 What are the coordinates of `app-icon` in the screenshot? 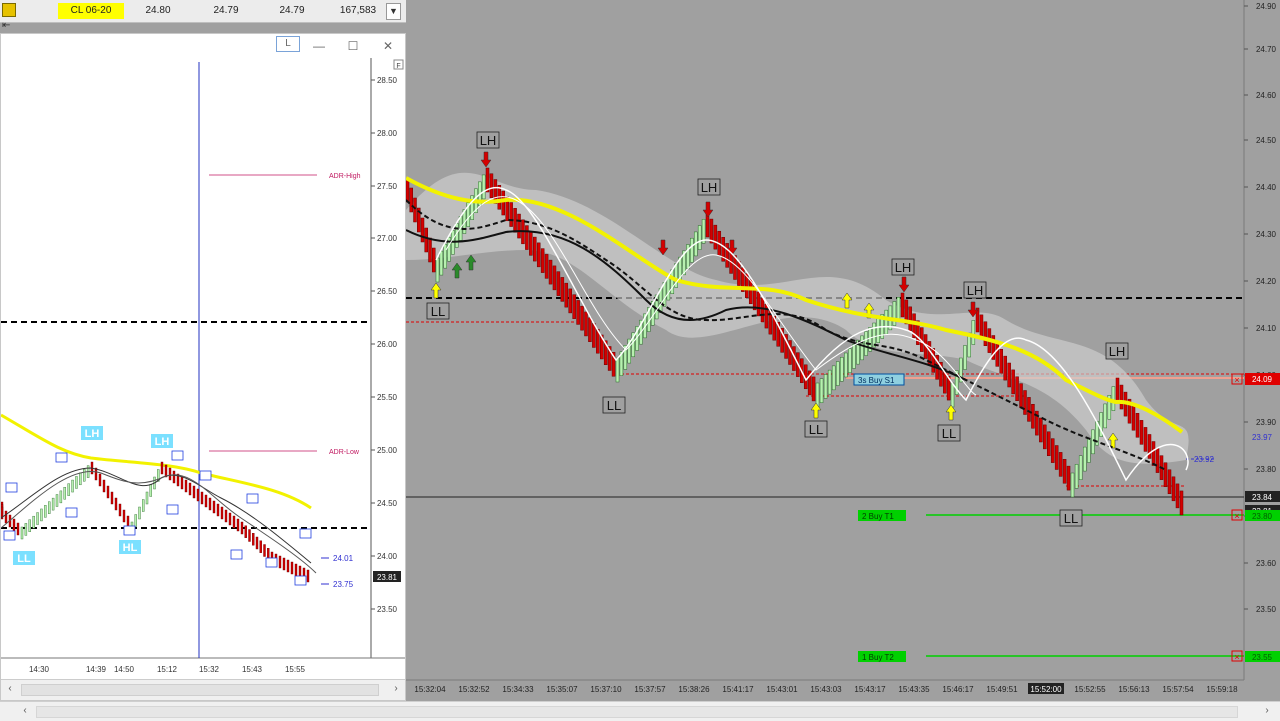 It's located at (9, 10).